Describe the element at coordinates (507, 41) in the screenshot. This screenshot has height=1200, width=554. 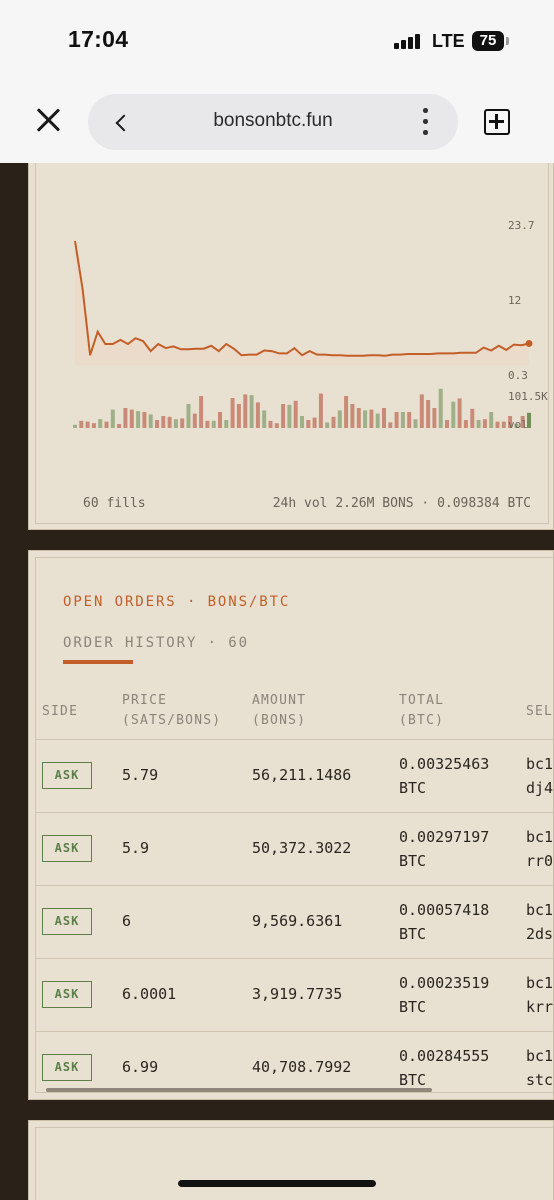
I see `battery-tip` at that location.